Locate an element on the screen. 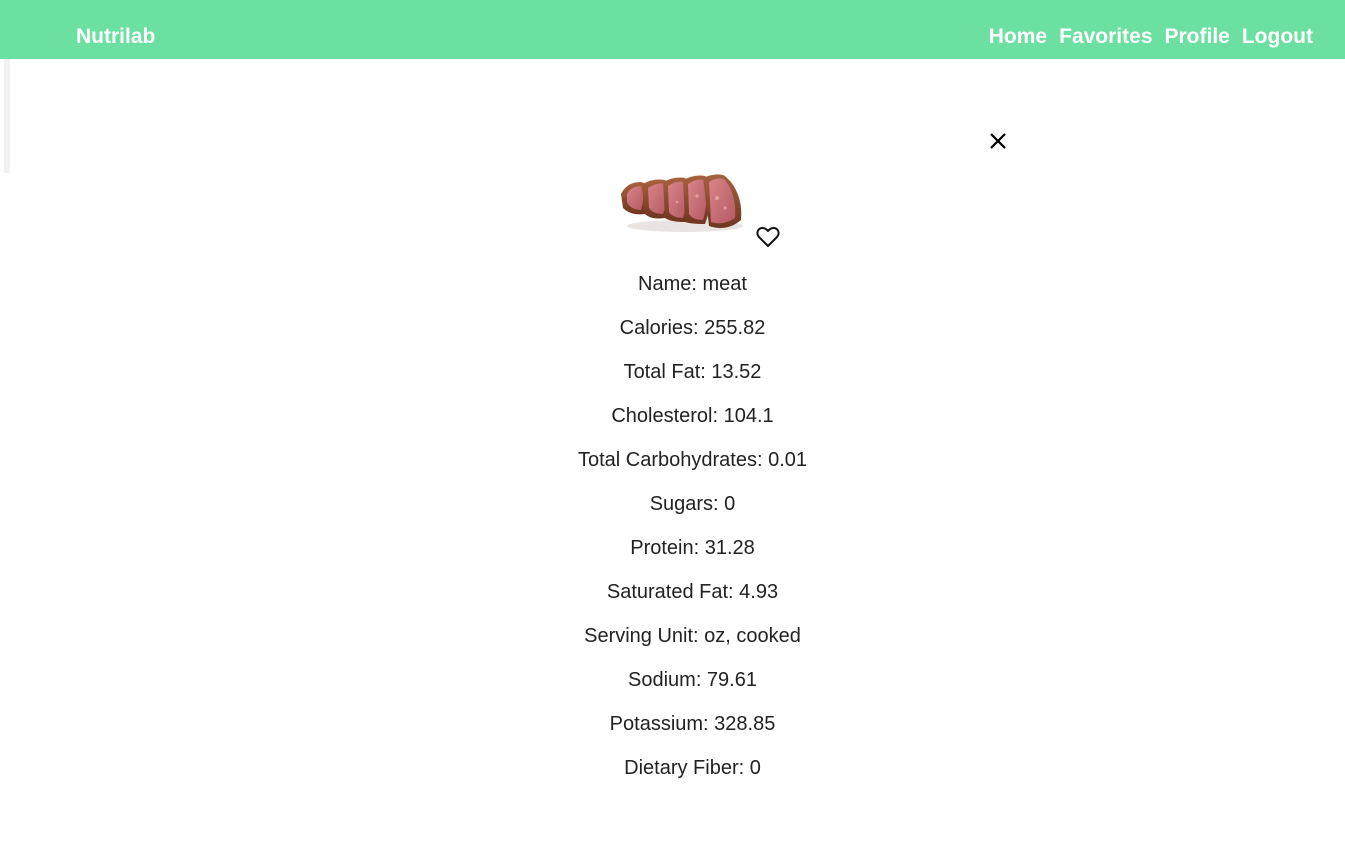 The width and height of the screenshot is (1345, 845). close-button is located at coordinates (998, 141).